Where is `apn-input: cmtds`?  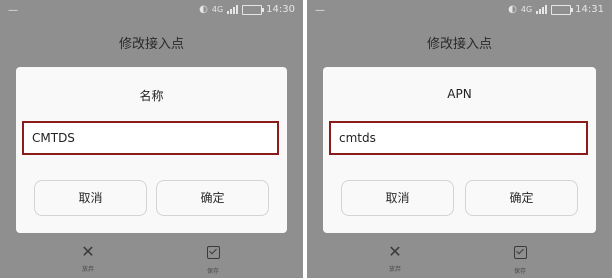
apn-input: cmtds is located at coordinates (458, 138).